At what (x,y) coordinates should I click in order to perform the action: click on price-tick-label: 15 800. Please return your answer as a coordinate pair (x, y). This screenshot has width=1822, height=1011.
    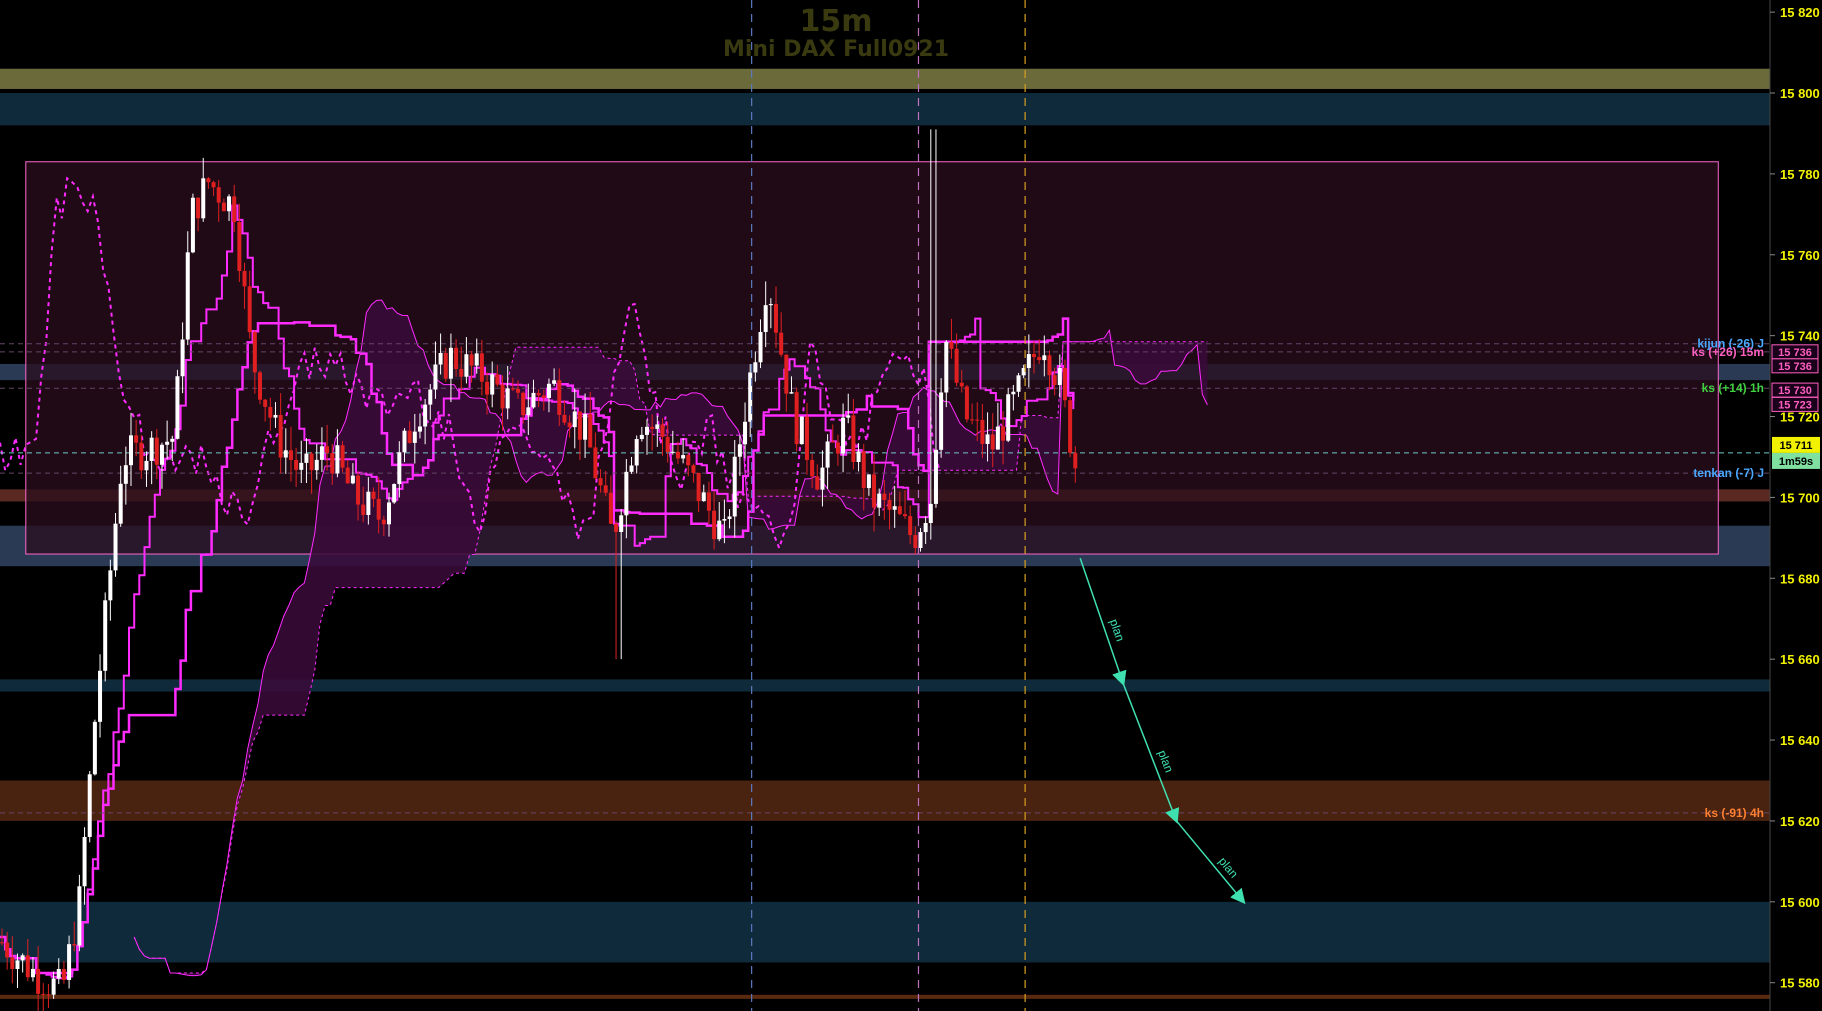
    Looking at the image, I should click on (1800, 93).